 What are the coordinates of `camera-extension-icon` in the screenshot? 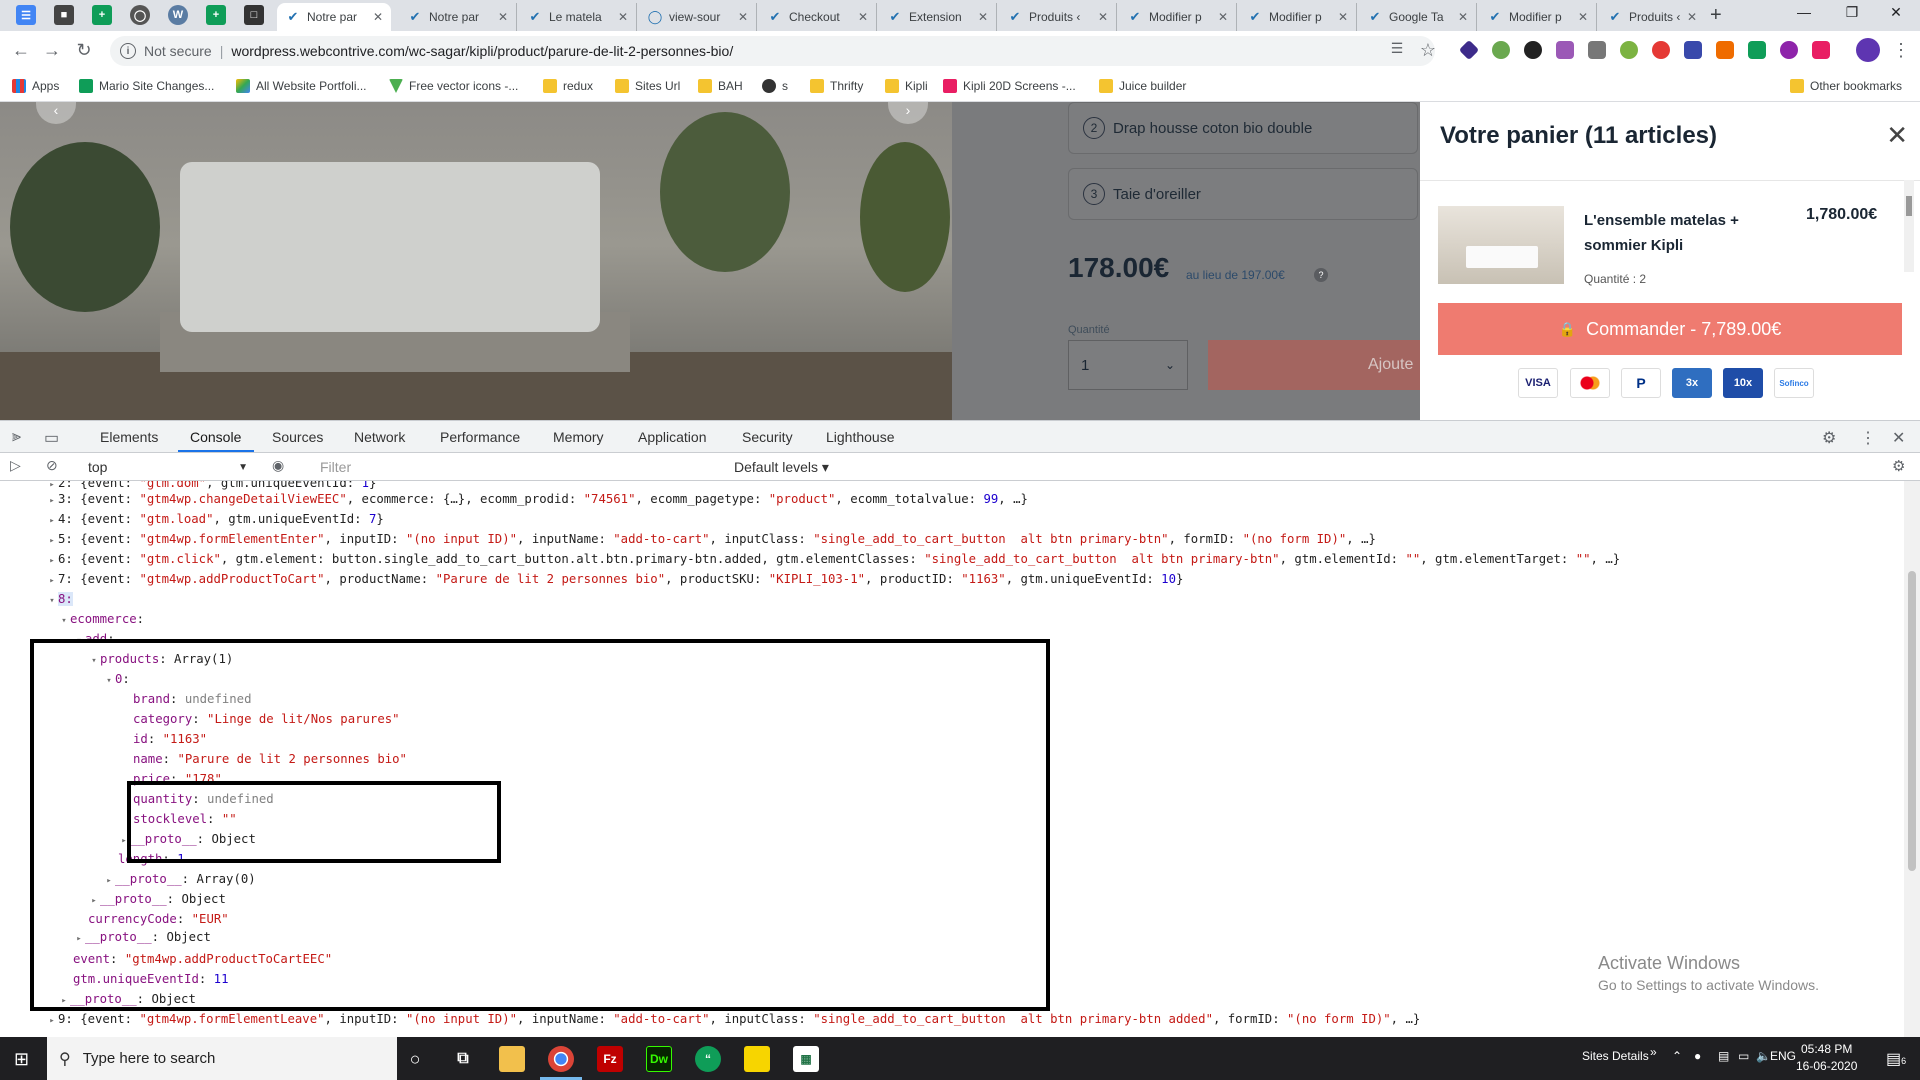 It's located at (1597, 50).